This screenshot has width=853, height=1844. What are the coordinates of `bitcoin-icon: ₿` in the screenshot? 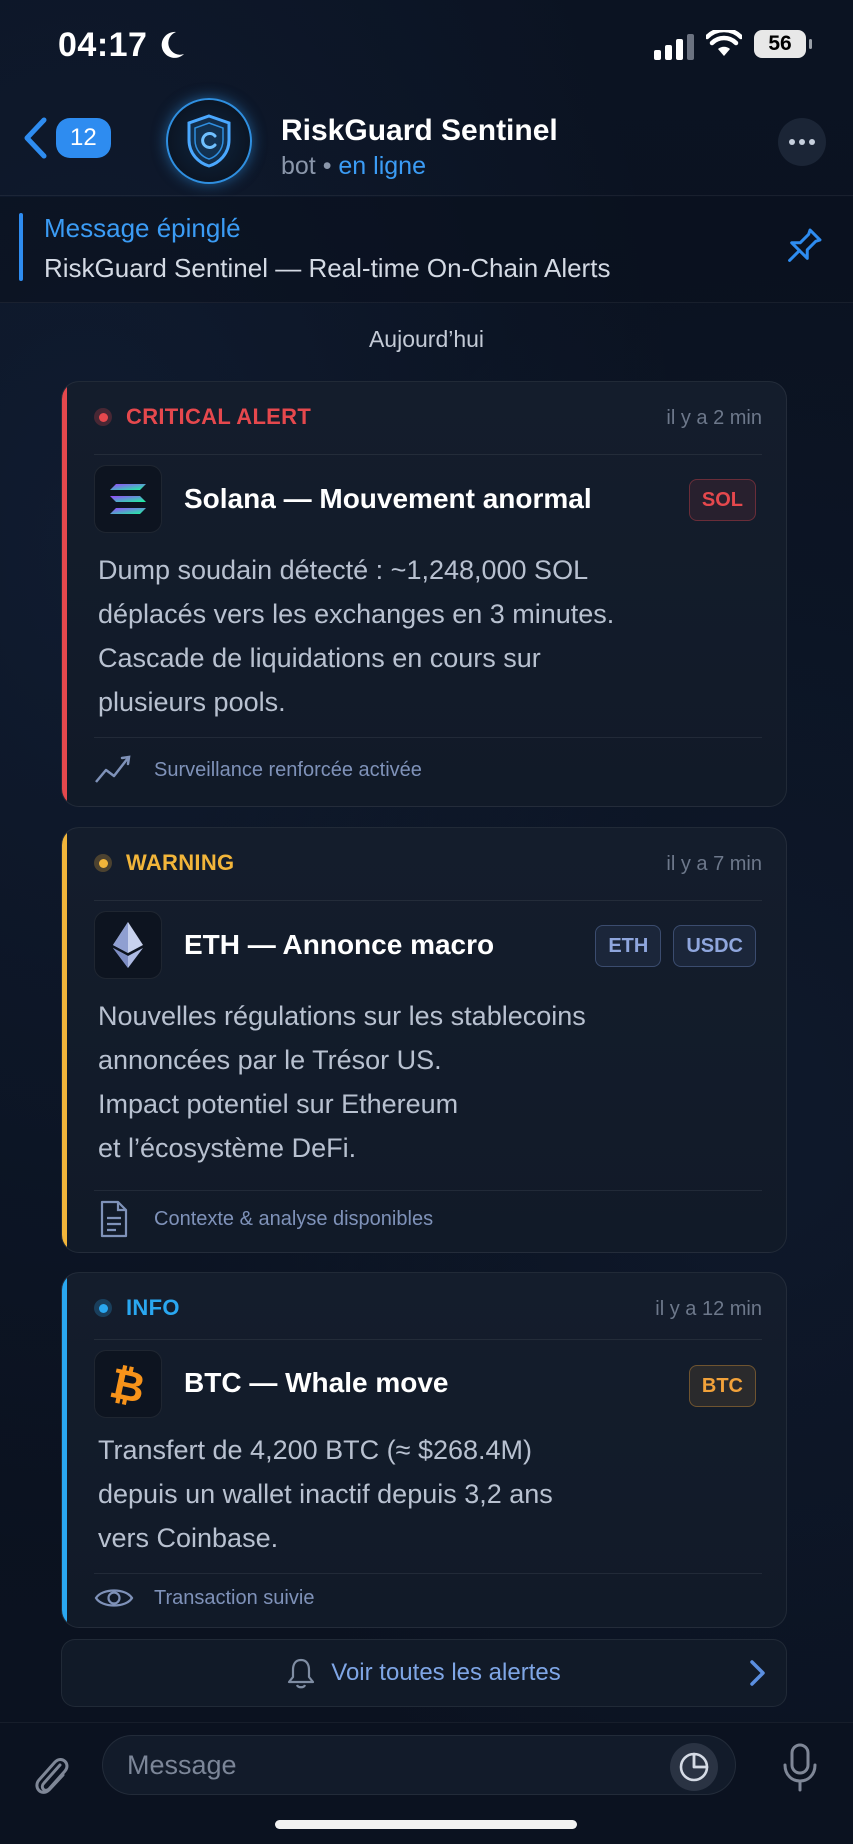 It's located at (128, 1384).